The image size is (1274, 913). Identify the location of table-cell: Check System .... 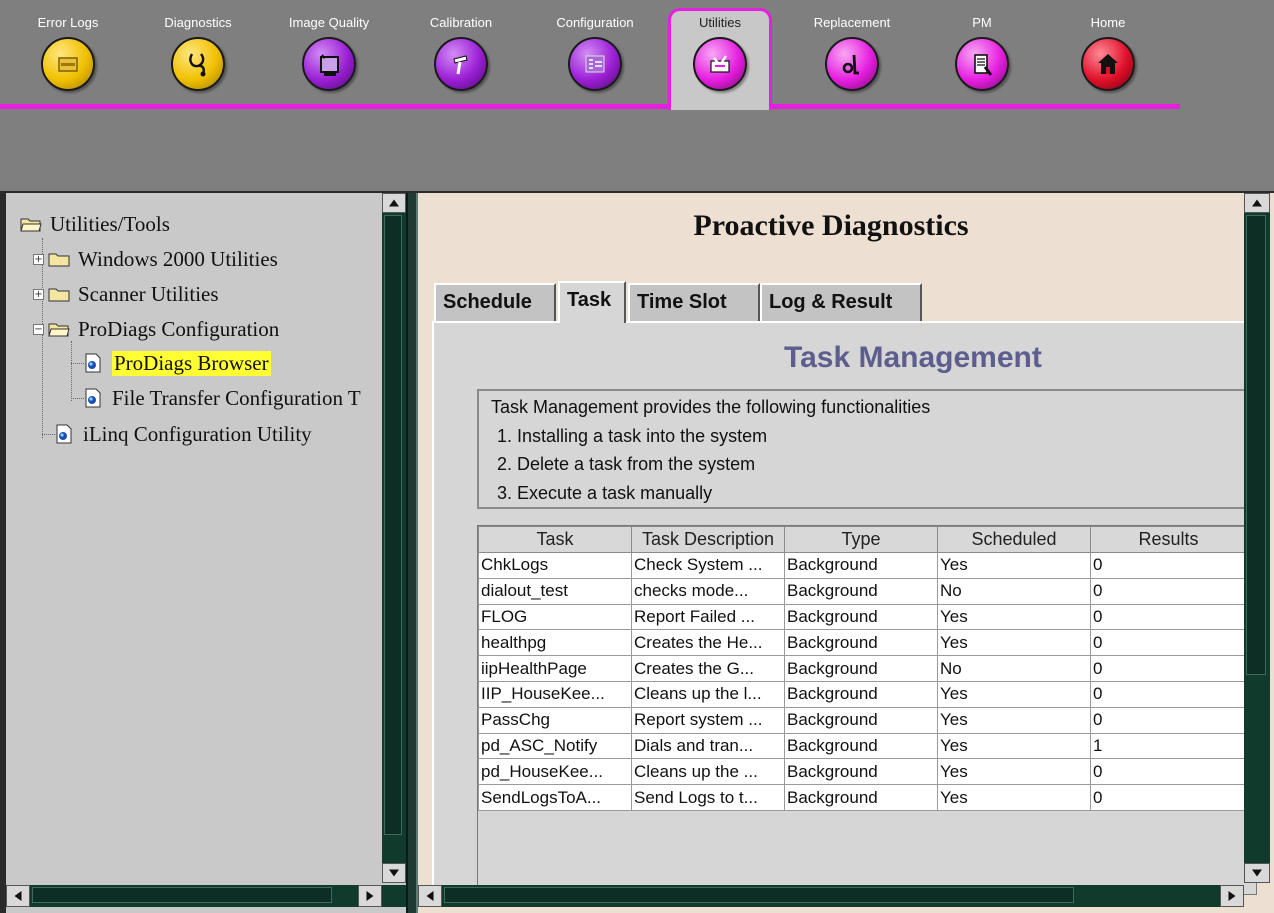
(708, 565).